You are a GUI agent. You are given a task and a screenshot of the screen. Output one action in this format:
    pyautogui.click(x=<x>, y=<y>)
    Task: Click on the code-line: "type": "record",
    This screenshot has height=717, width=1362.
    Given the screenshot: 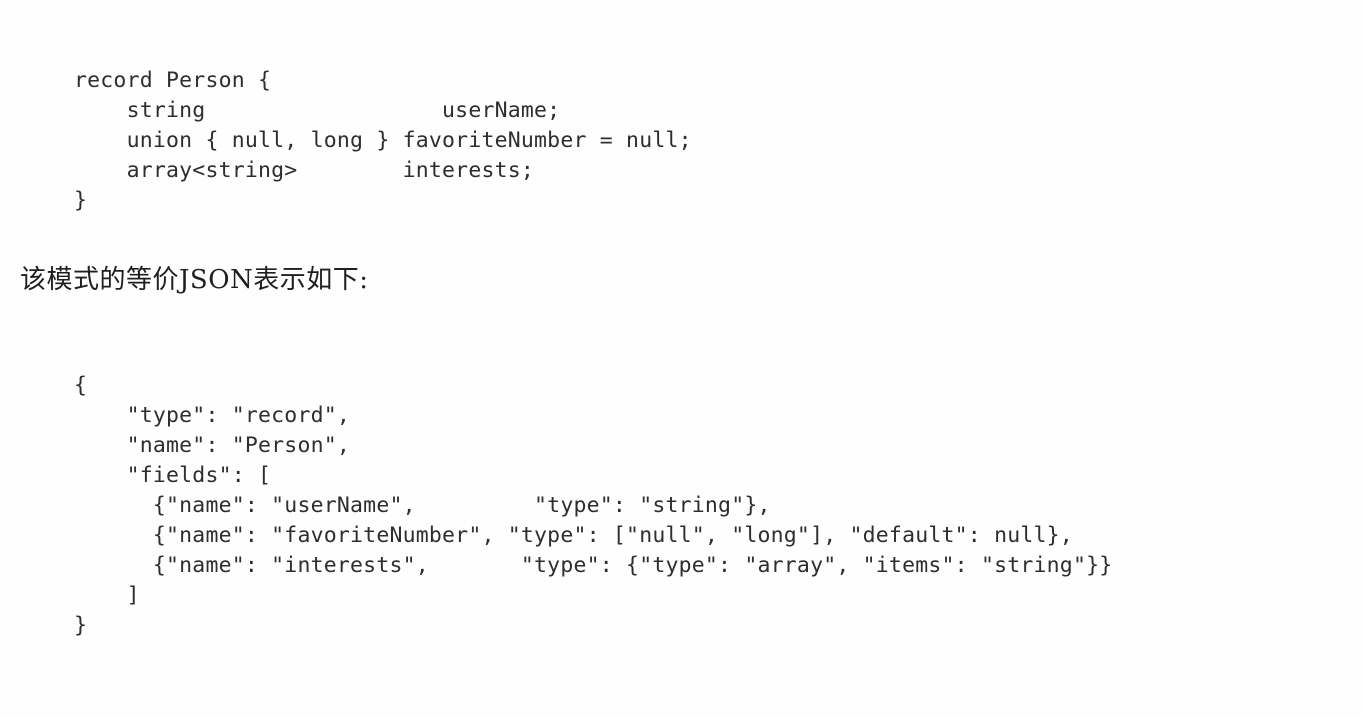 What is the action you would take?
    pyautogui.click(x=212, y=415)
    